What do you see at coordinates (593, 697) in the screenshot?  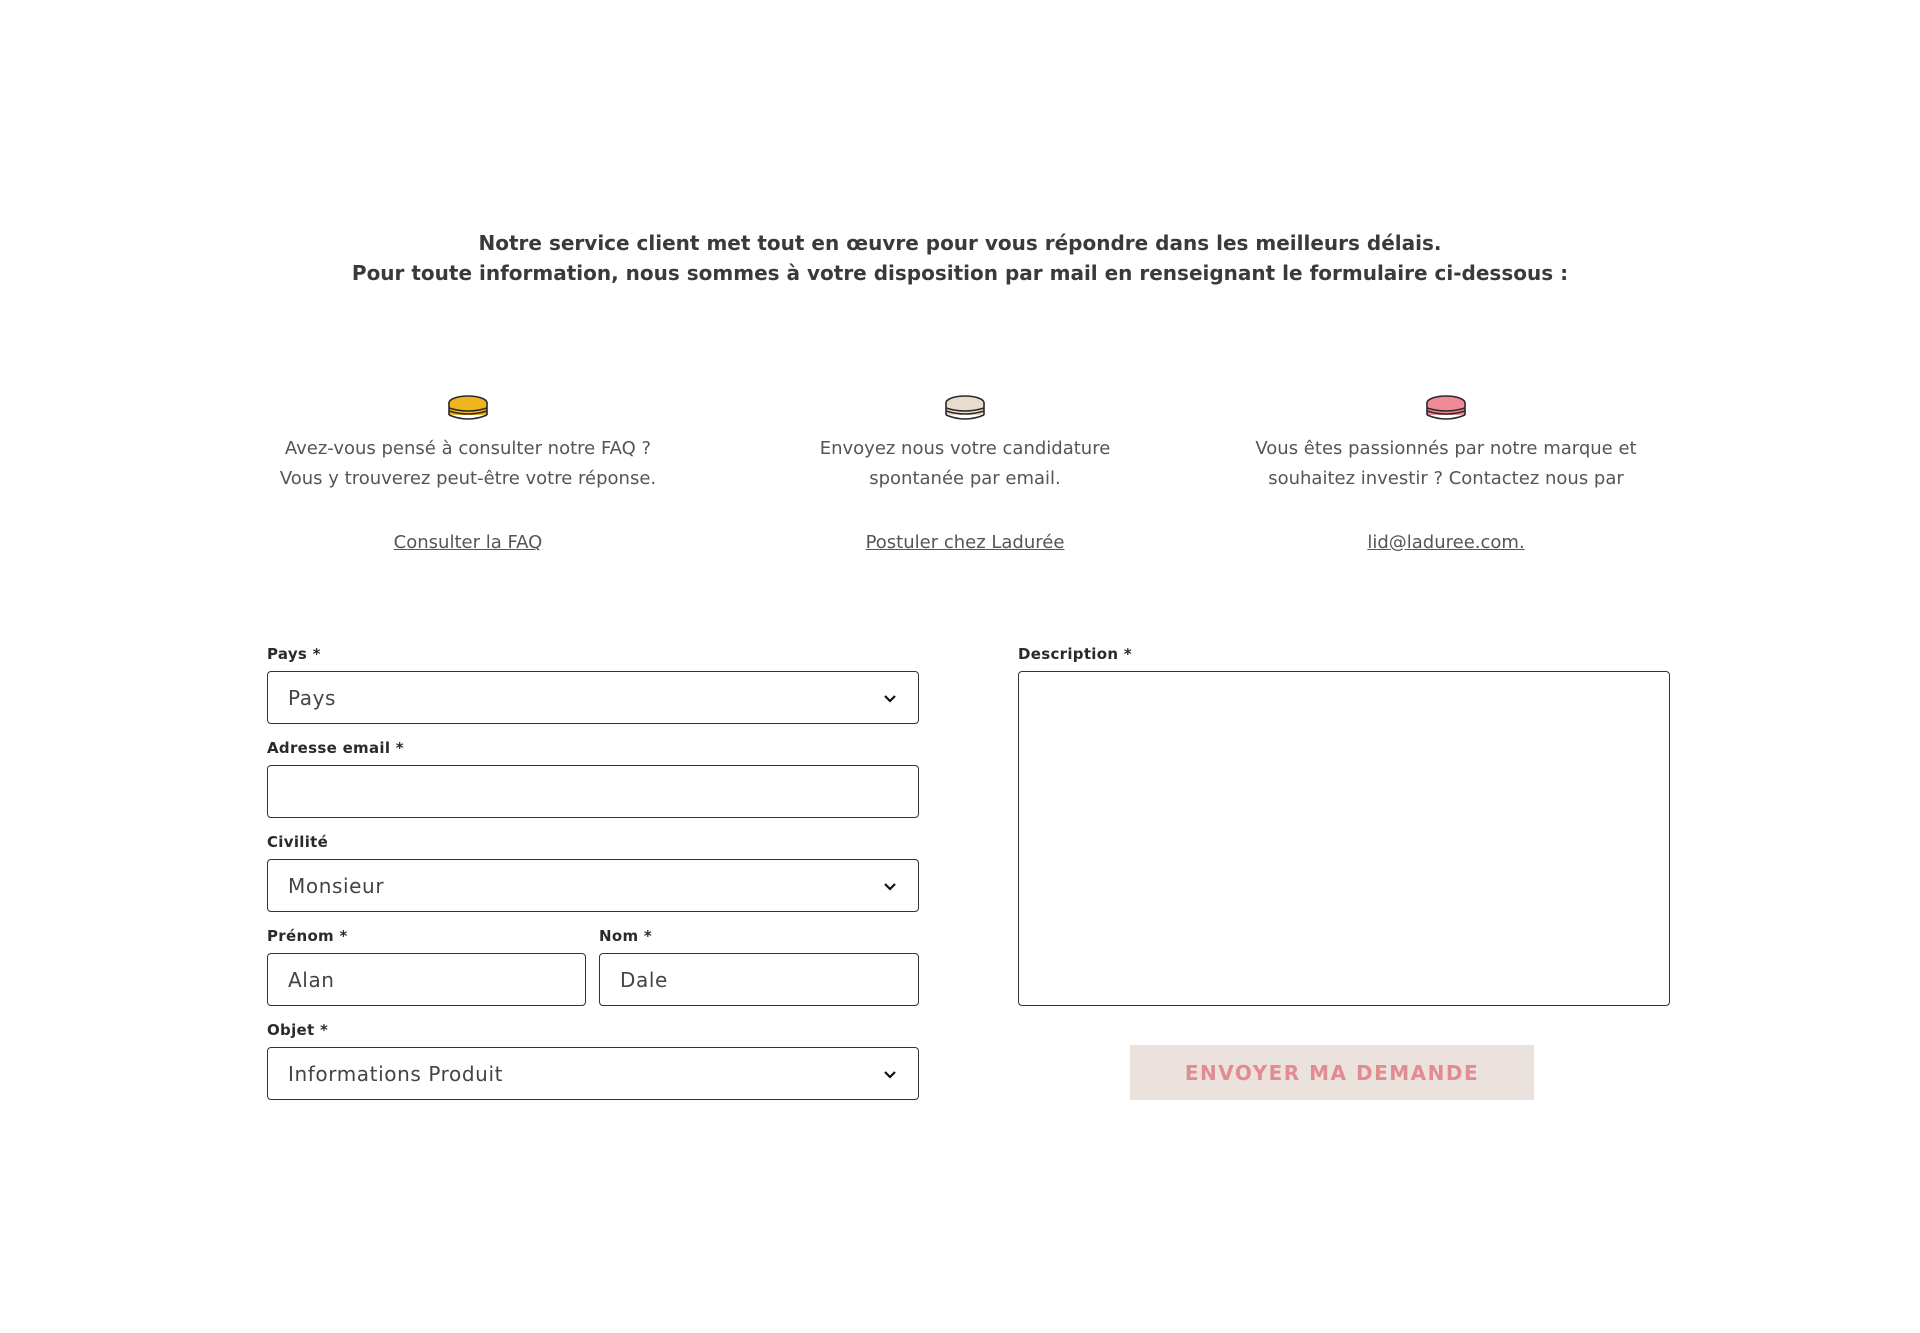 I see `pays-select: Pays` at bounding box center [593, 697].